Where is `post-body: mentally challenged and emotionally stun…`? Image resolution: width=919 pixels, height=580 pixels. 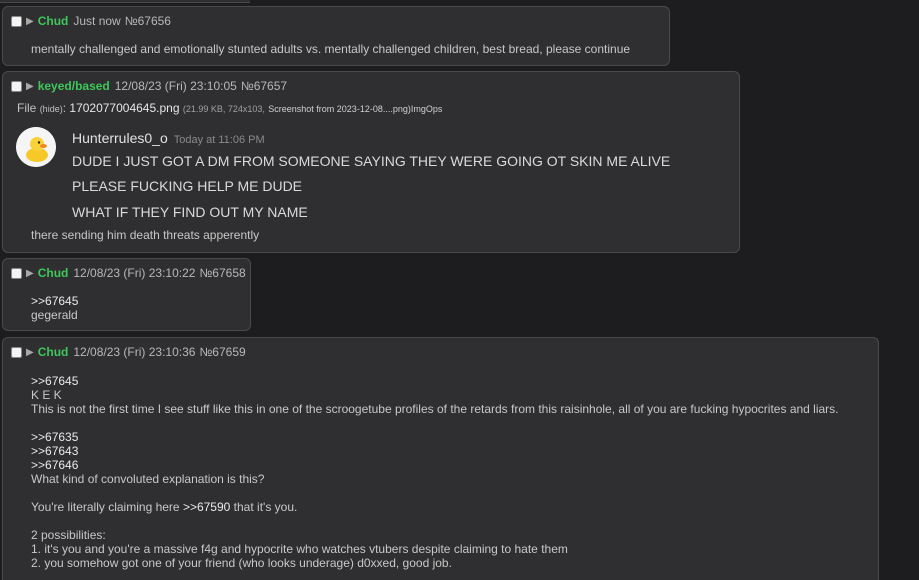
post-body: mentally challenged and emotionally stun… is located at coordinates (330, 49).